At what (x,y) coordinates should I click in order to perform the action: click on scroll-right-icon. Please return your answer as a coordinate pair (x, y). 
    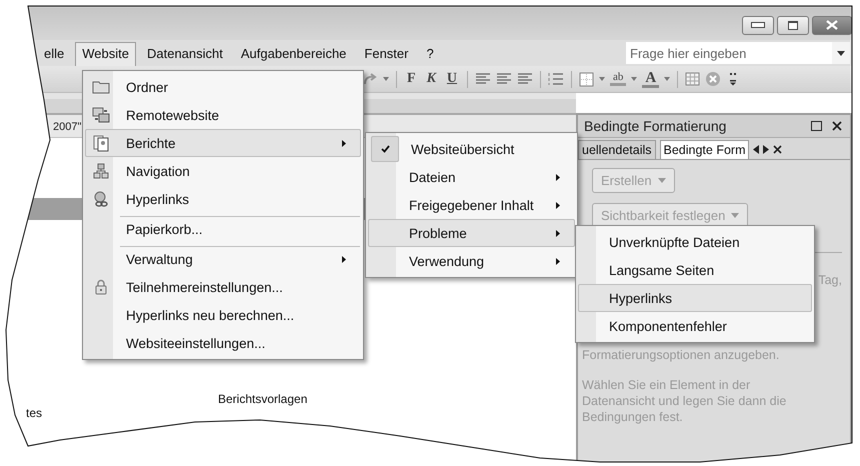
    Looking at the image, I should click on (766, 149).